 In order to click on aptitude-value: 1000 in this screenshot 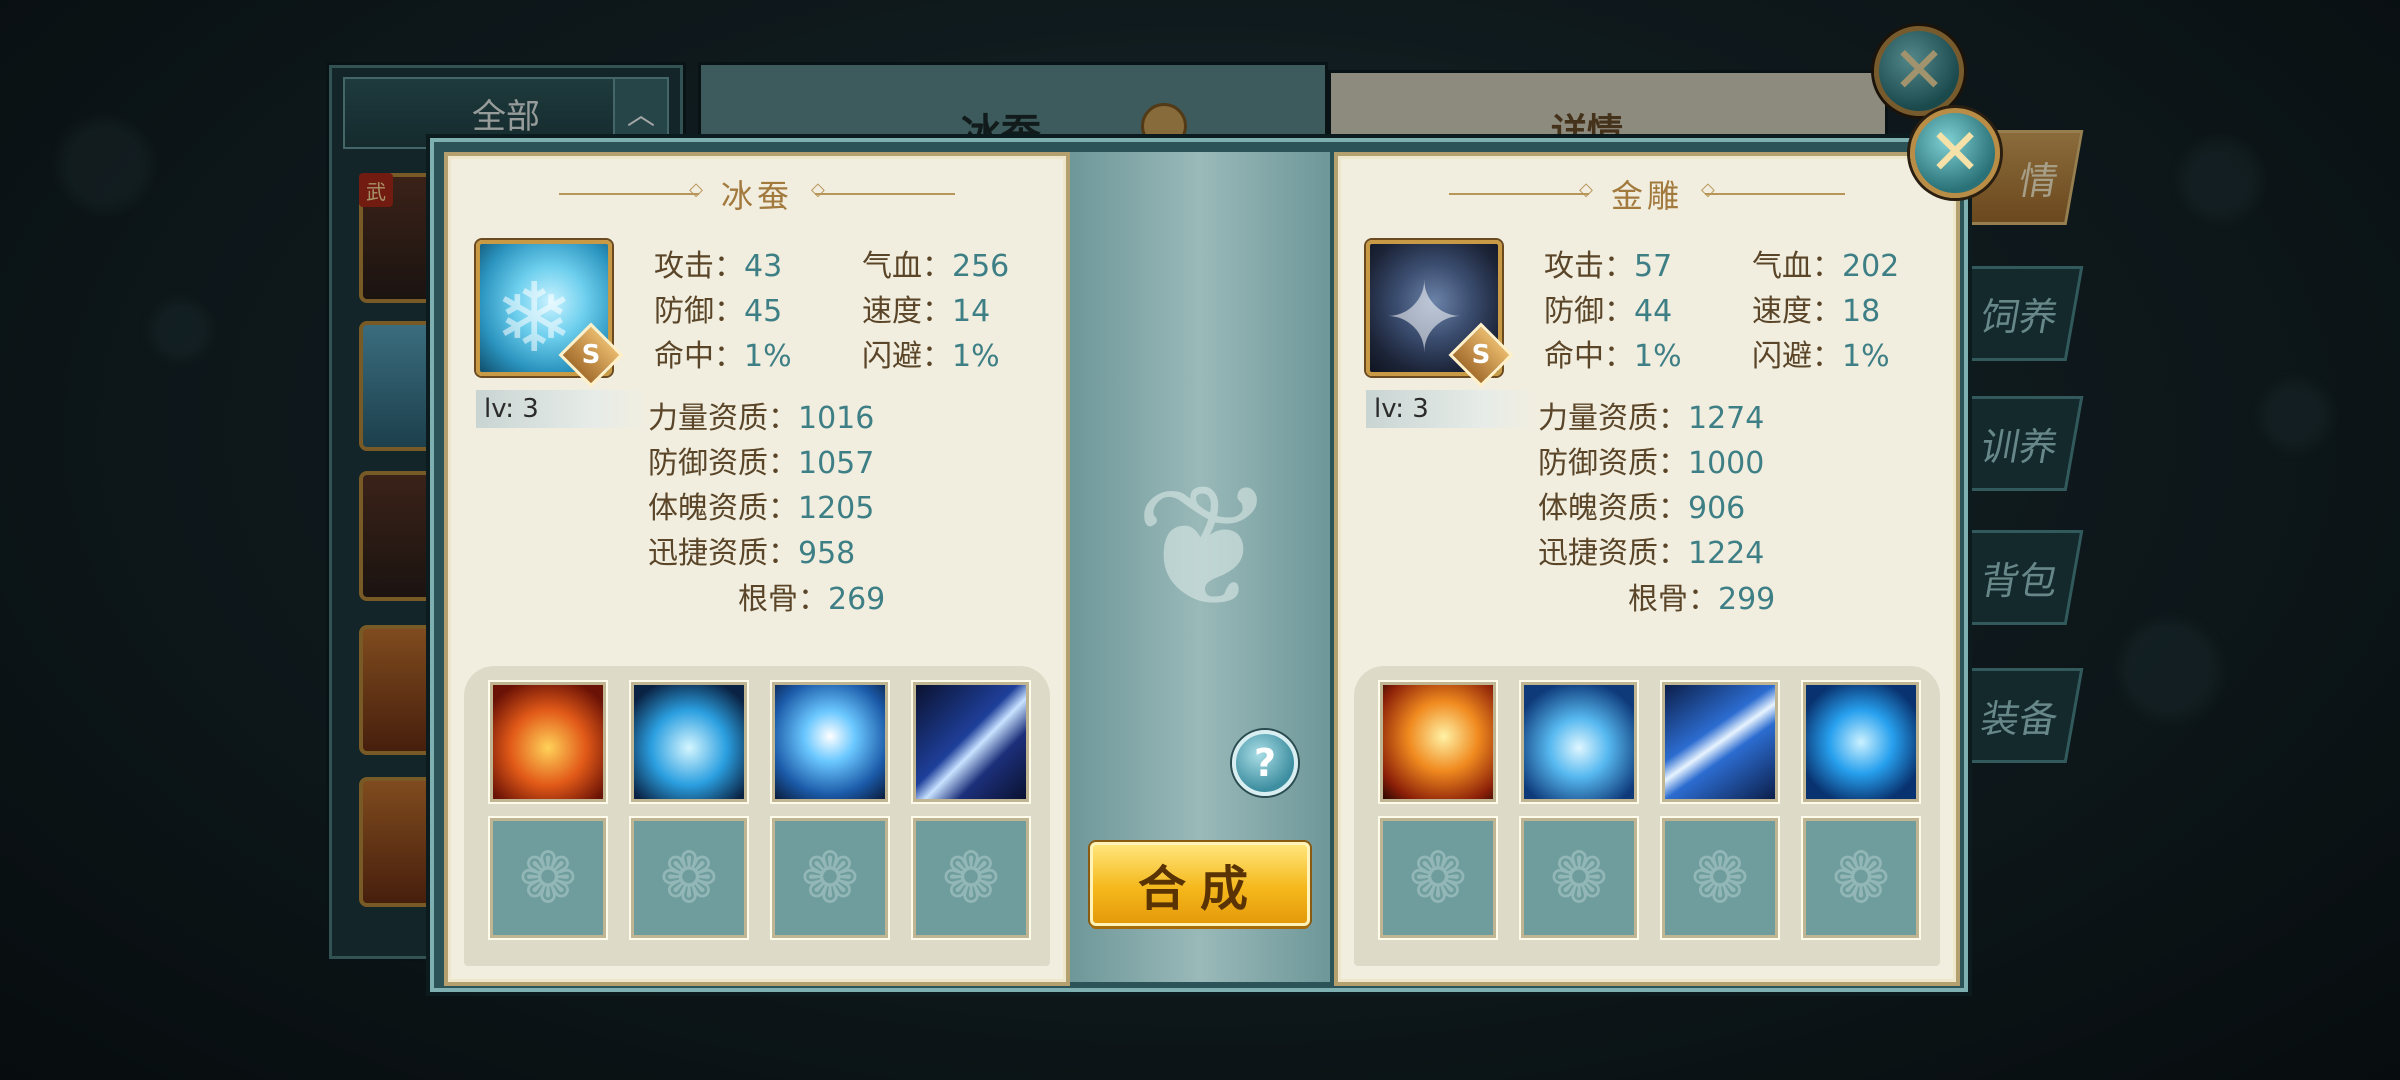, I will do `click(1726, 463)`.